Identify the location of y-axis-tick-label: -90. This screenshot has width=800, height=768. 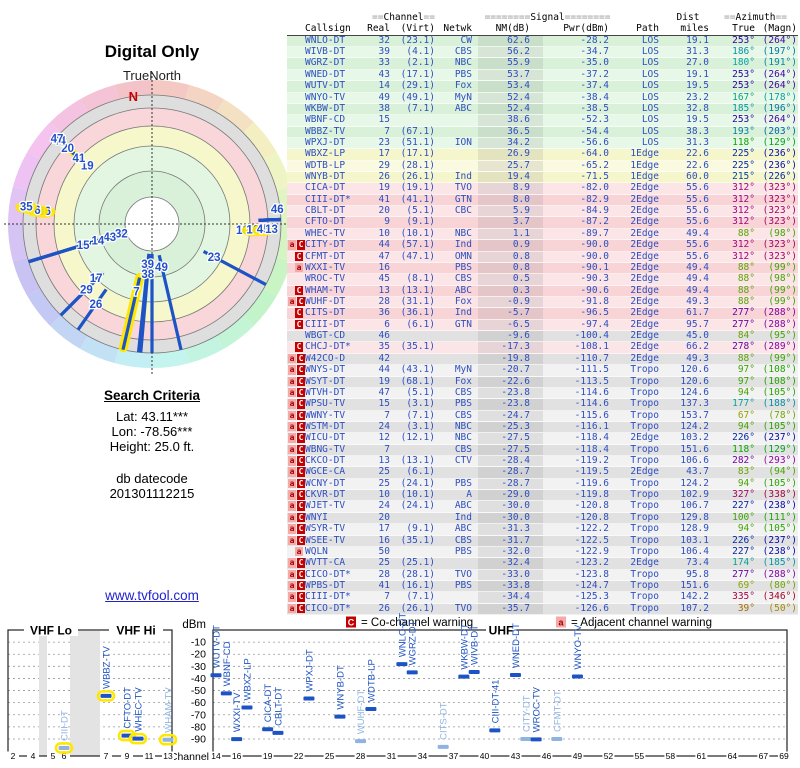
(198, 739).